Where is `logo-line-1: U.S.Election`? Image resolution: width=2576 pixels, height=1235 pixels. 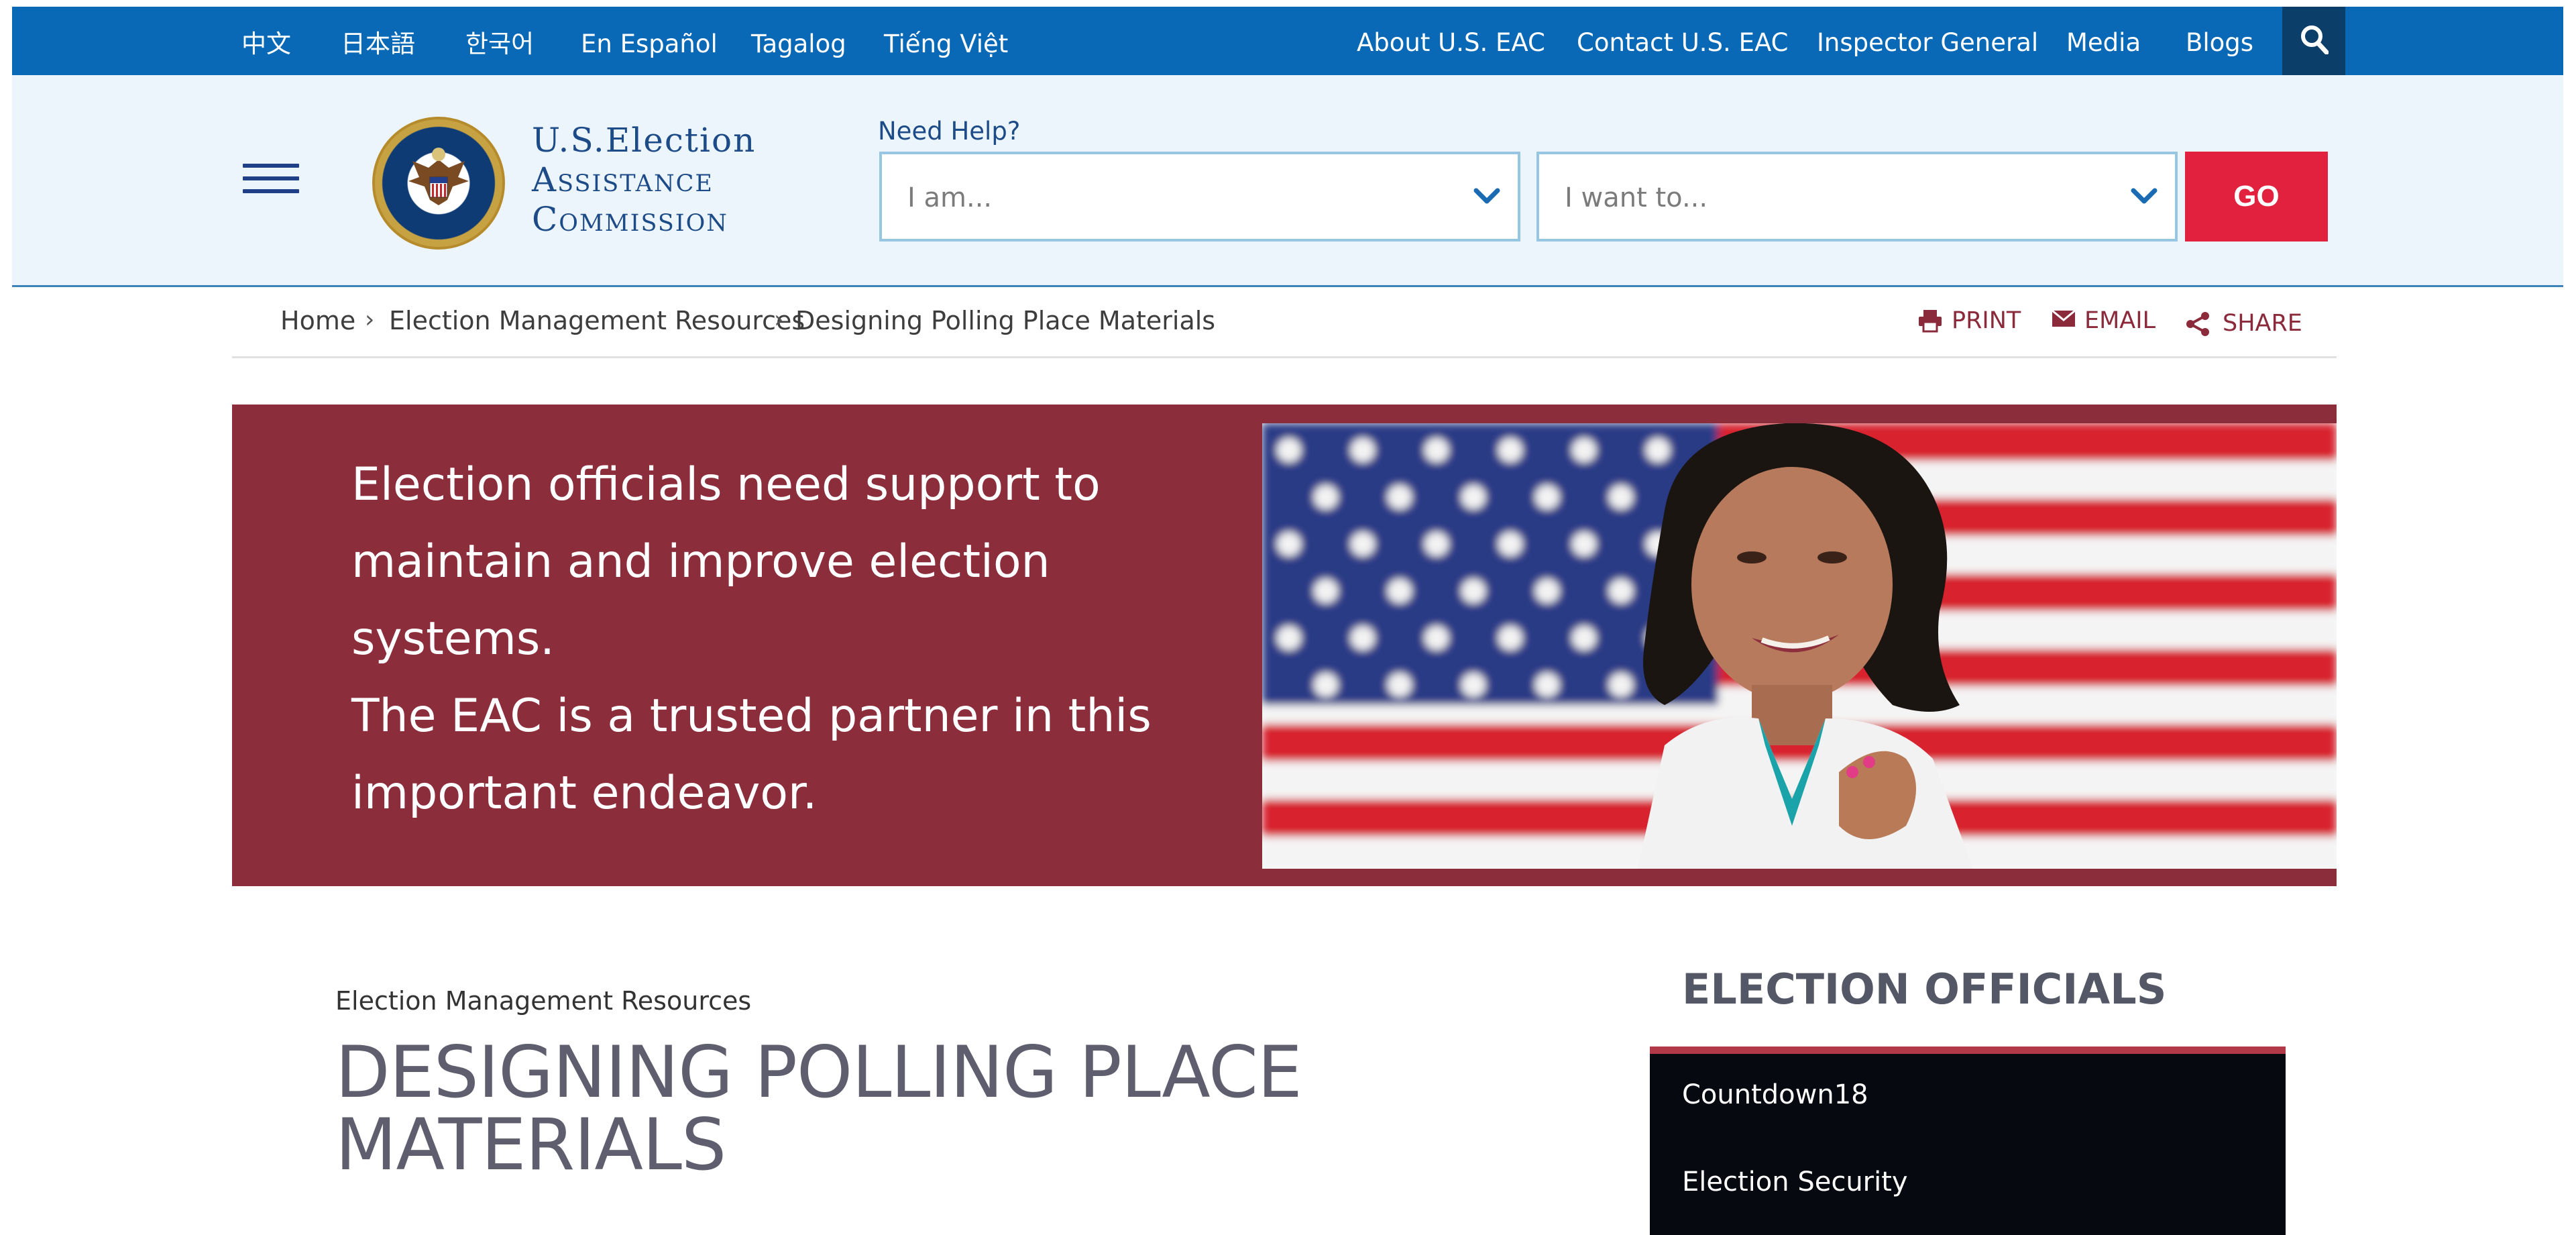
logo-line-1: U.S.Election is located at coordinates (644, 140).